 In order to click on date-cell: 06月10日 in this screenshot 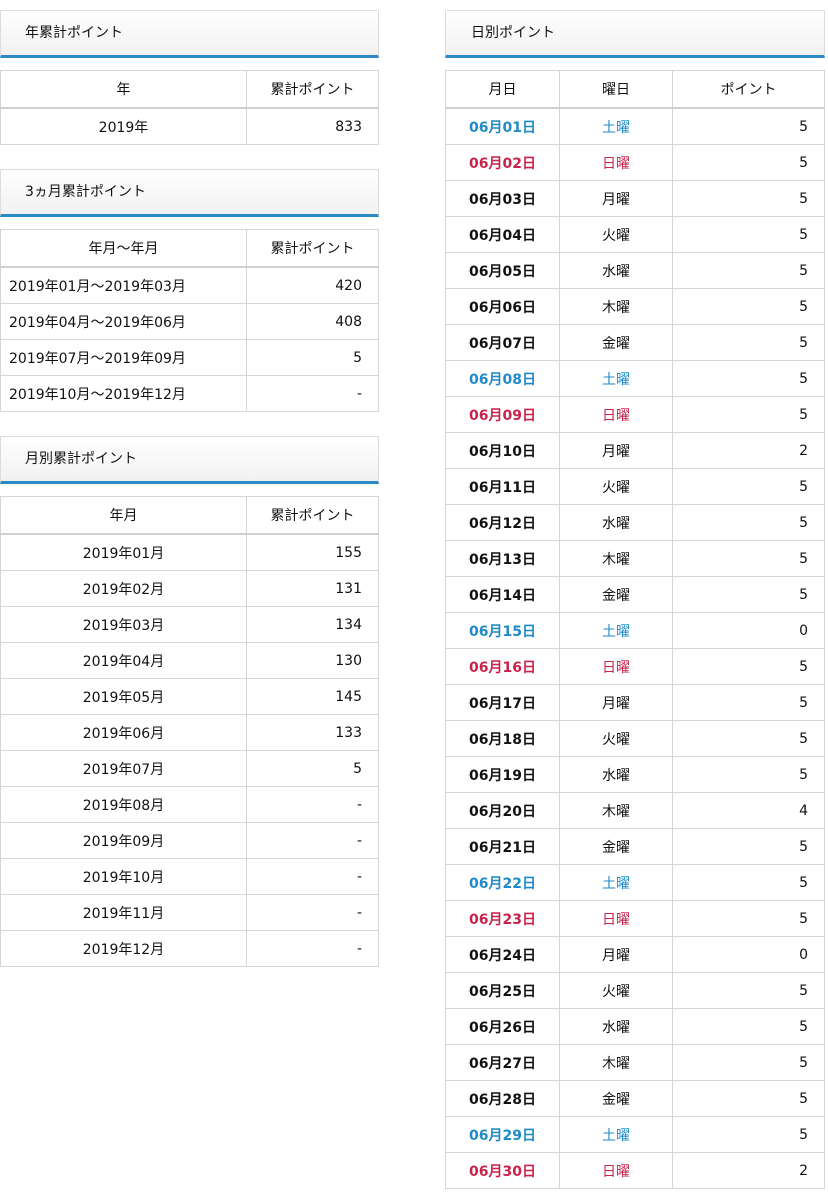, I will do `click(502, 450)`.